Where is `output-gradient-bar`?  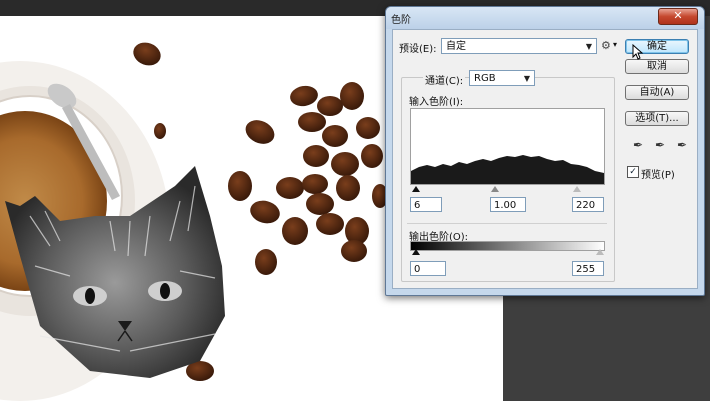 output-gradient-bar is located at coordinates (507, 246).